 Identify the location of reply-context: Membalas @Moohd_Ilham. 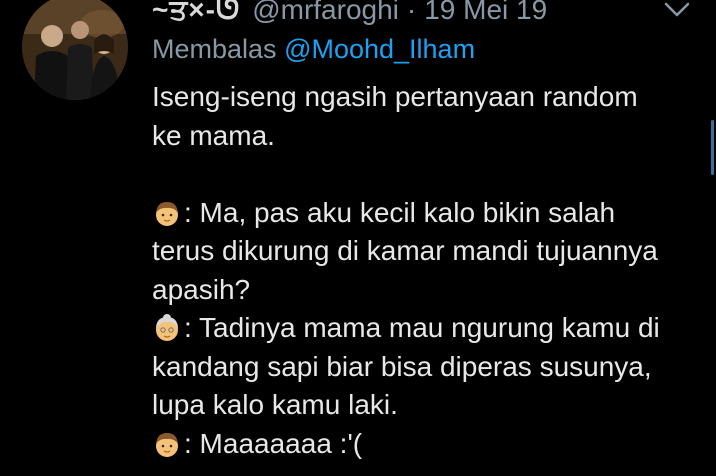
(313, 49).